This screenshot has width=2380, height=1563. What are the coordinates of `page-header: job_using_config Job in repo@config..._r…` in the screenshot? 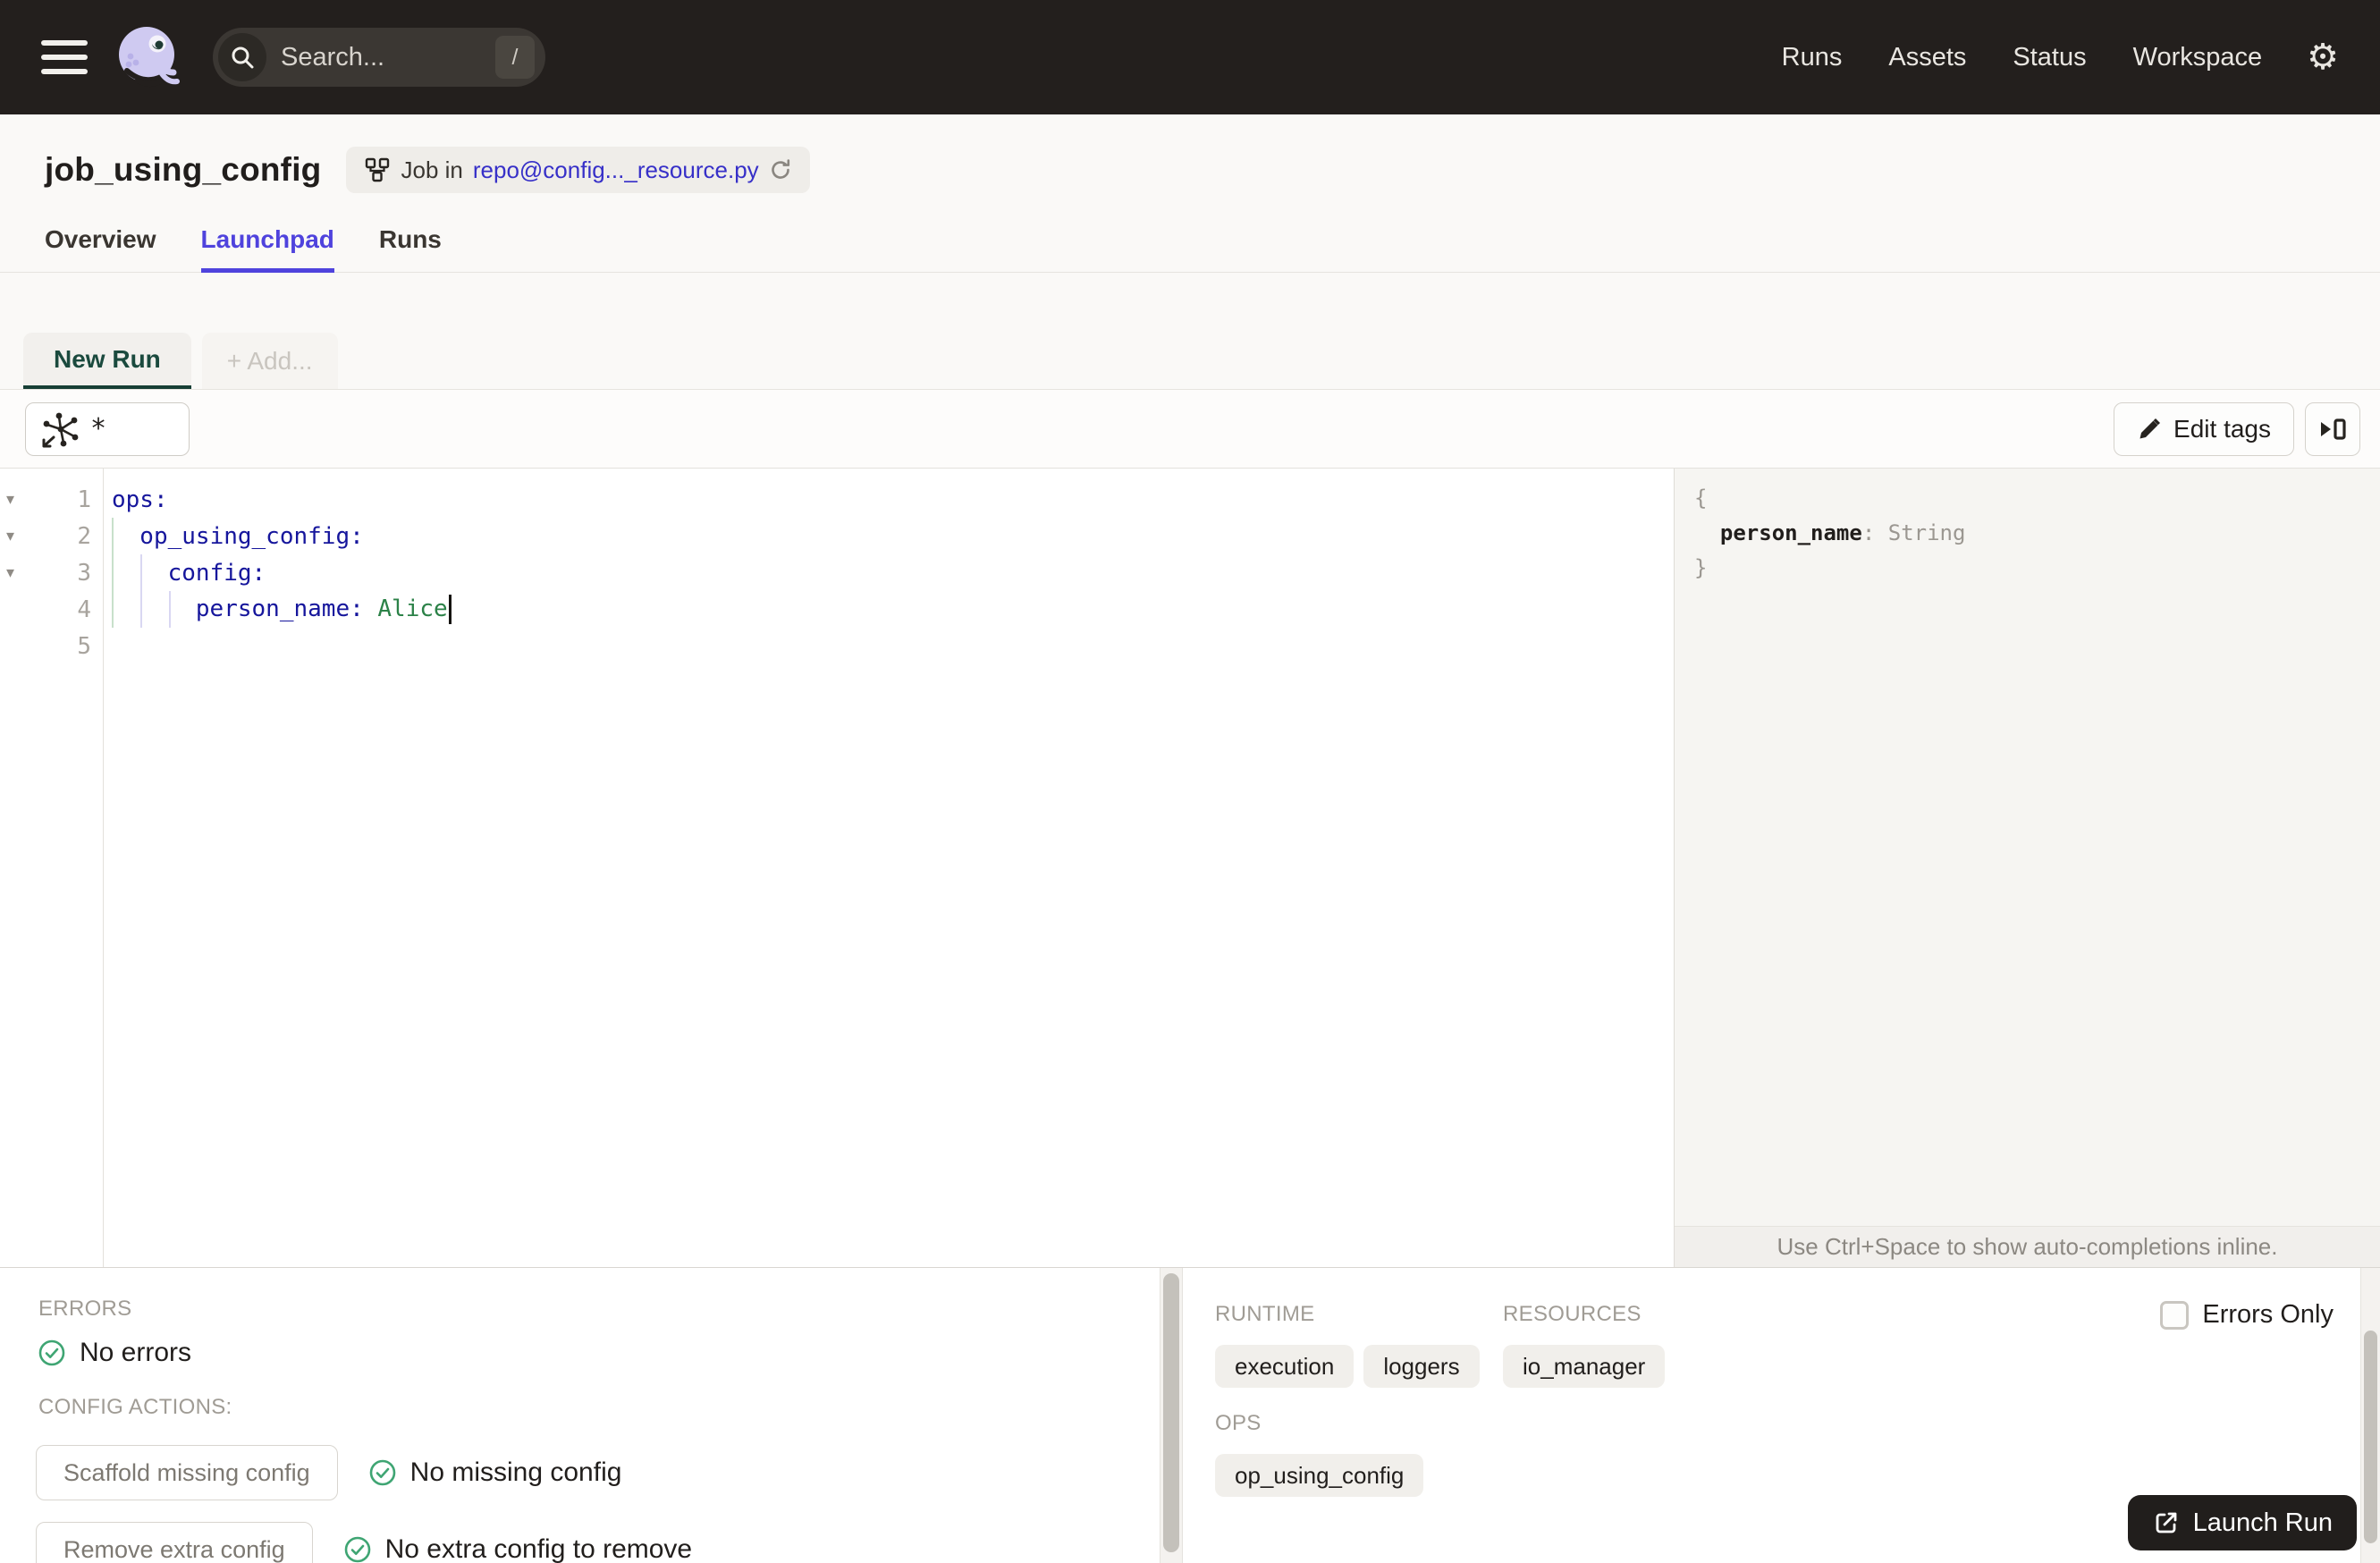 It's located at (1190, 211).